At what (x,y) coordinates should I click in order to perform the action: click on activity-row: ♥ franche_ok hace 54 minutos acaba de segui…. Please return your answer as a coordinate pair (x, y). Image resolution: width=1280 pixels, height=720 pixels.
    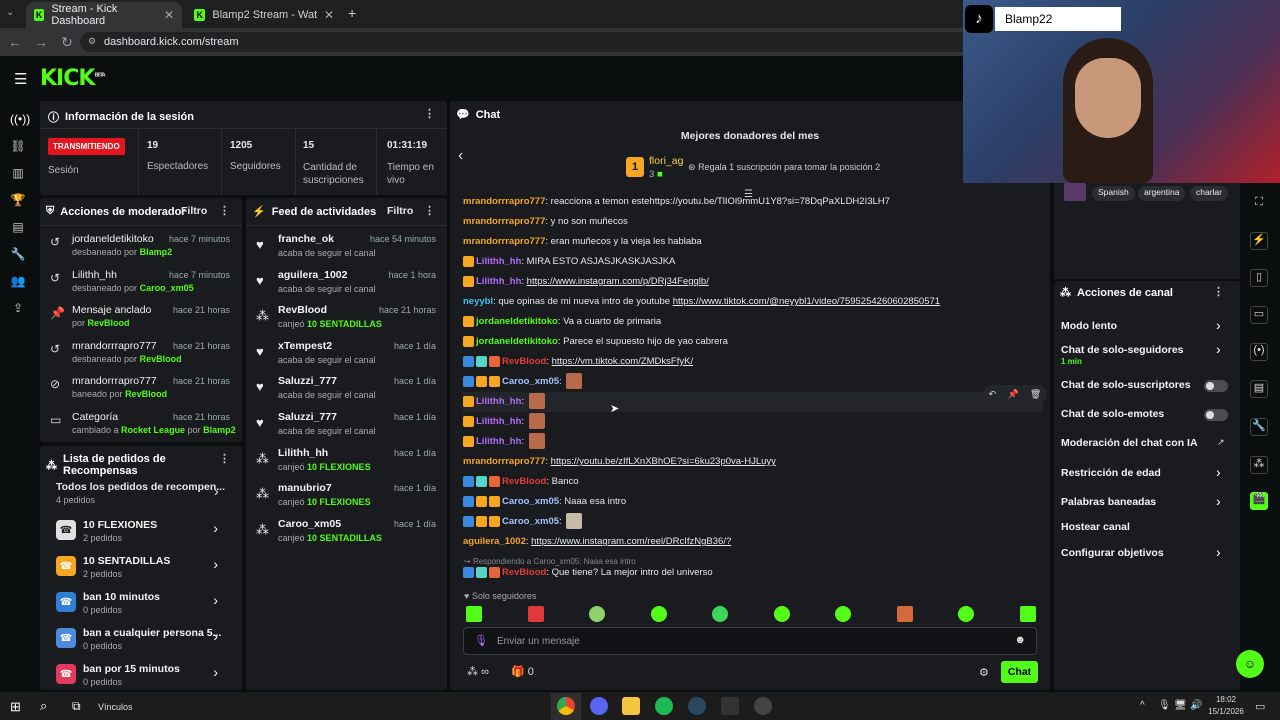
    Looking at the image, I should click on (346, 248).